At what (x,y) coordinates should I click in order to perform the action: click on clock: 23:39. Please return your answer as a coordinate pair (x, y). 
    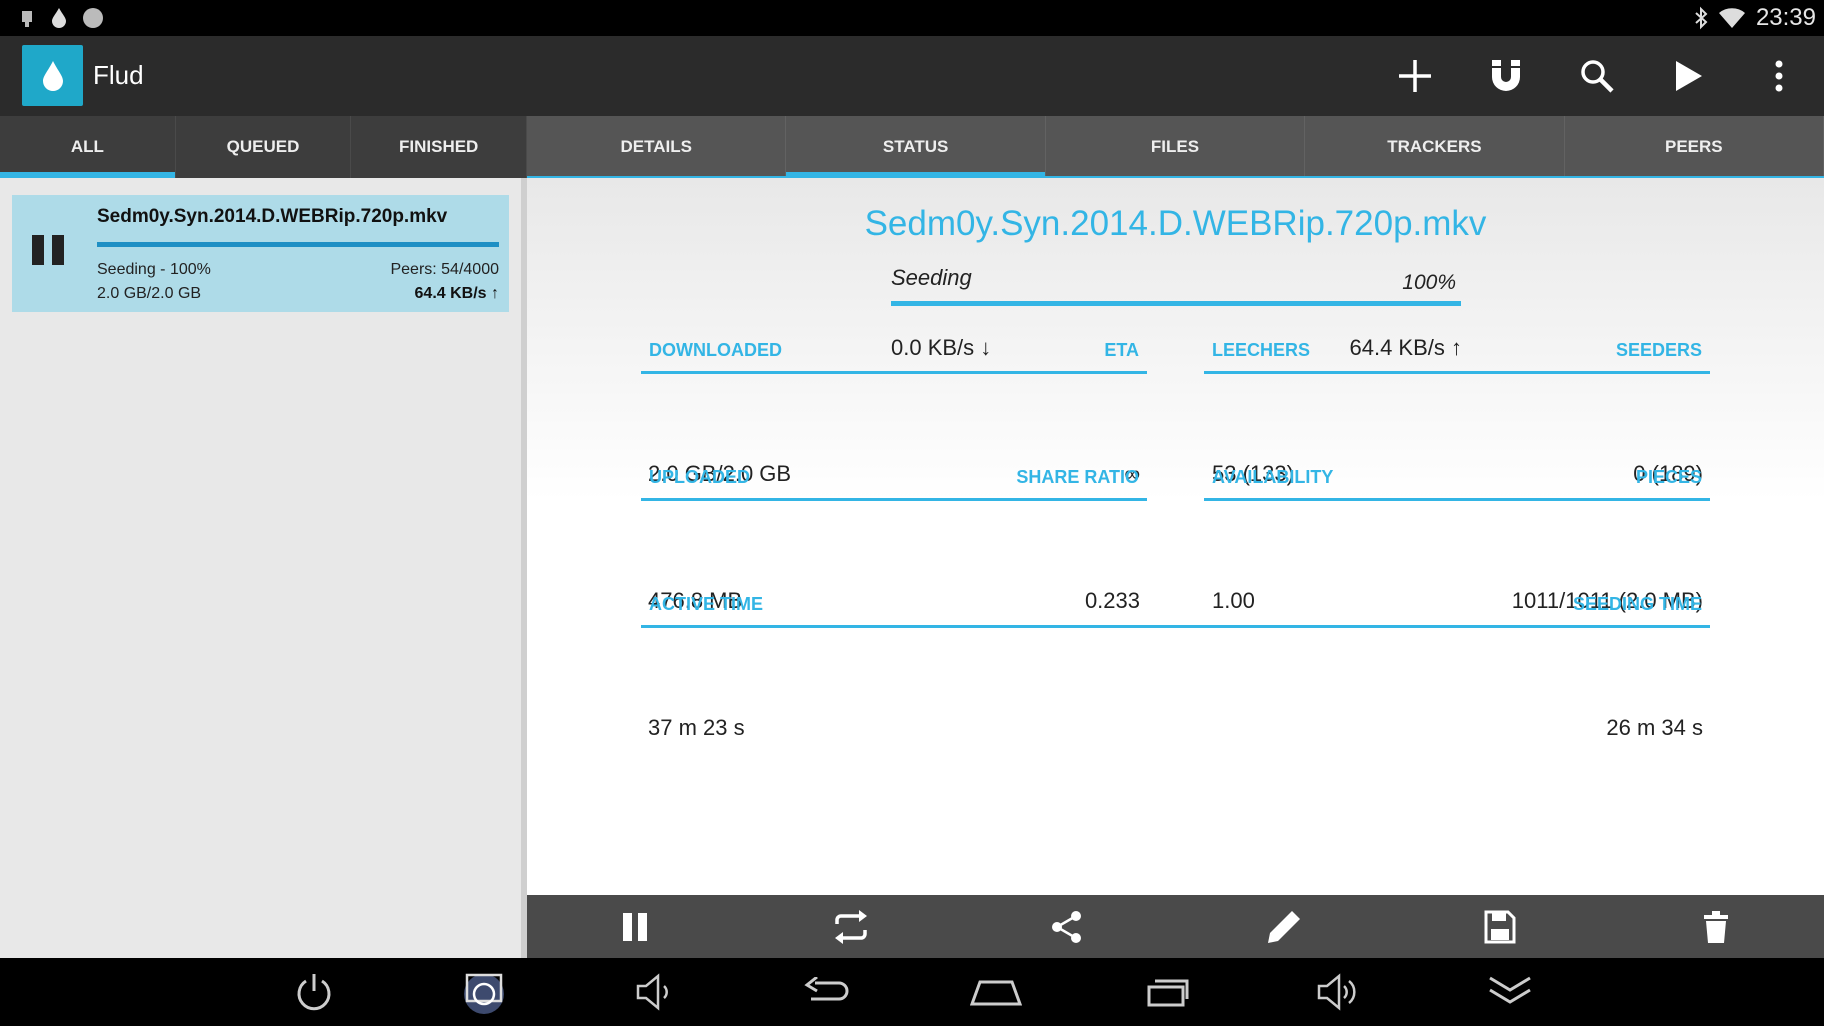
    Looking at the image, I should click on (1785, 17).